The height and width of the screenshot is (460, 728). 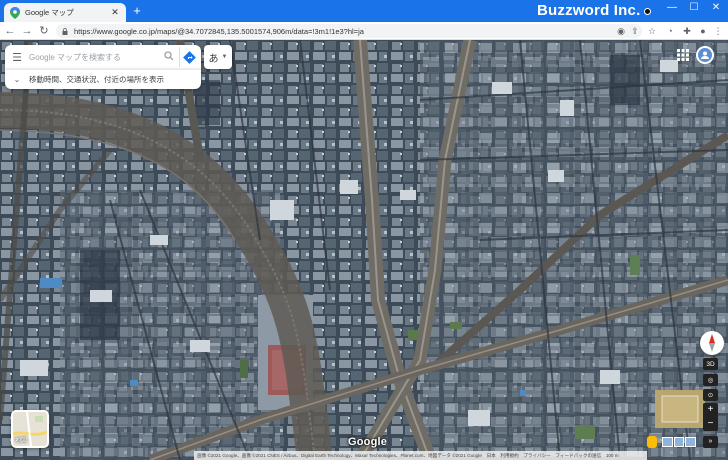 I want to click on zoom-controls: + −, so click(x=710, y=417).